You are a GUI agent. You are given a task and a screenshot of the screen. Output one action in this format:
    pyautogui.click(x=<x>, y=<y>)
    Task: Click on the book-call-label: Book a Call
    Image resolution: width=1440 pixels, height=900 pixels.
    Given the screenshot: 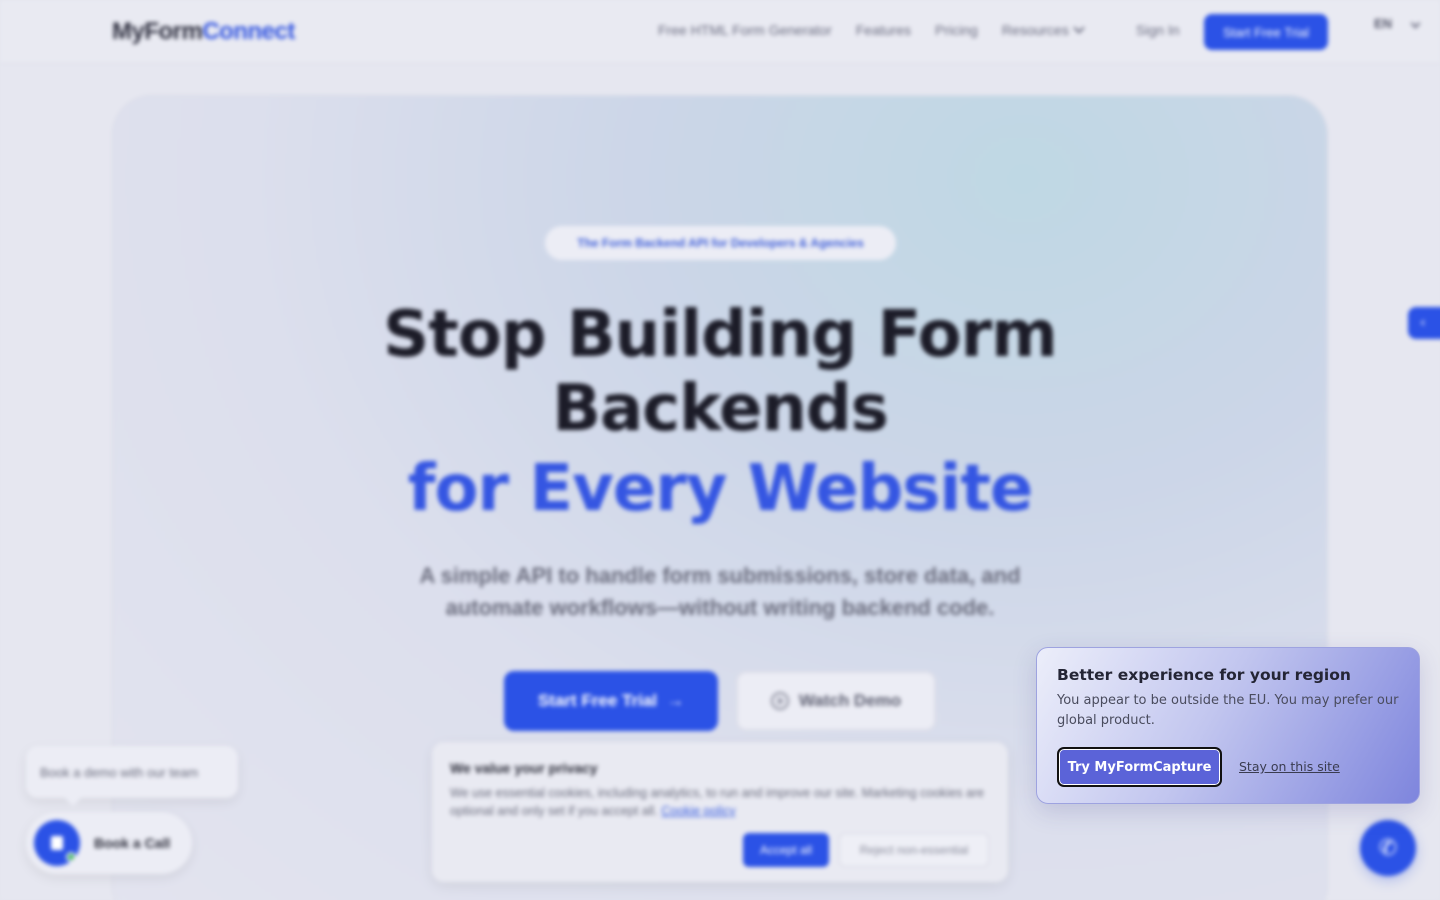 What is the action you would take?
    pyautogui.click(x=132, y=843)
    